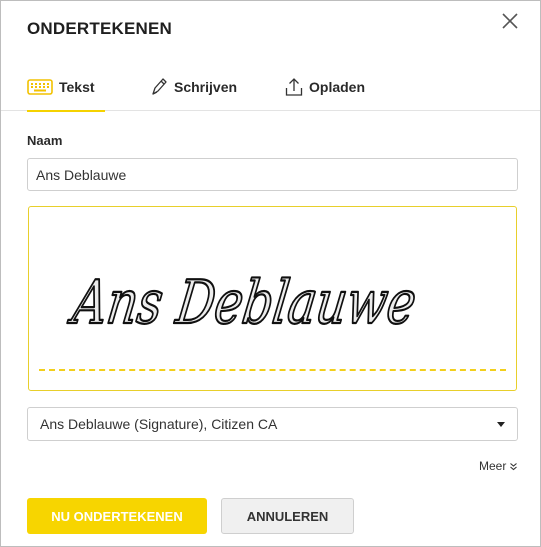  Describe the element at coordinates (294, 87) in the screenshot. I see `upload-icon` at that location.